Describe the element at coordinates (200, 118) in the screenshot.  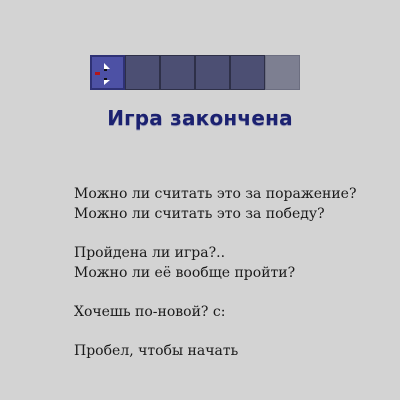
I see `game-over-title: Игра закончена` at that location.